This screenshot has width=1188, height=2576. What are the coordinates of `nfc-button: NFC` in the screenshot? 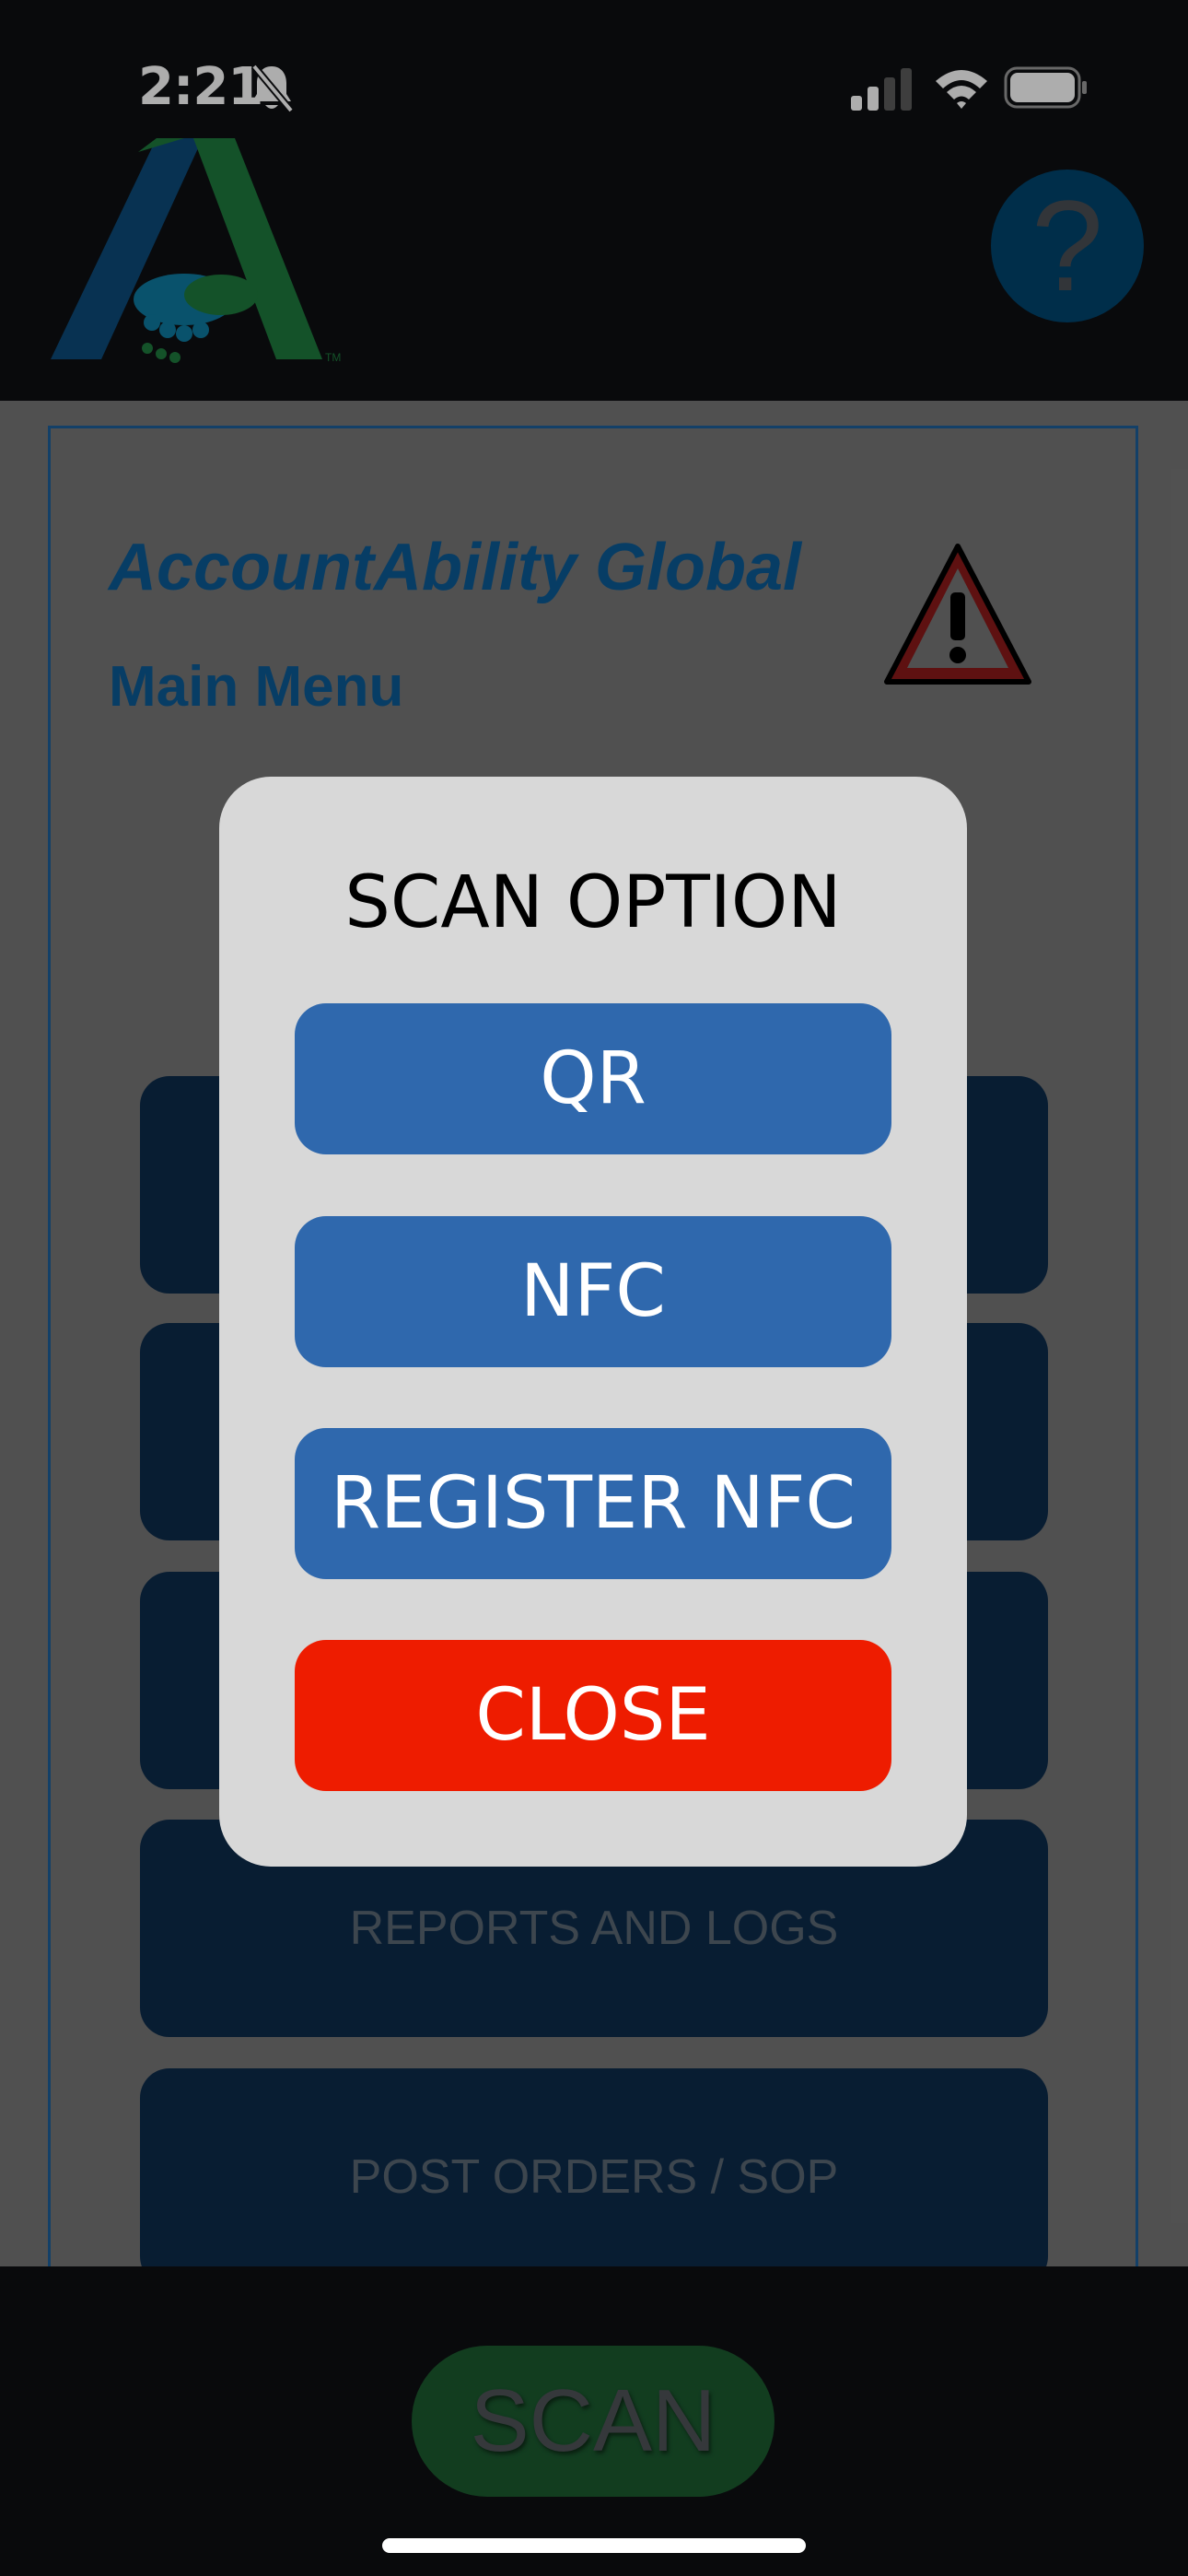 It's located at (593, 1291).